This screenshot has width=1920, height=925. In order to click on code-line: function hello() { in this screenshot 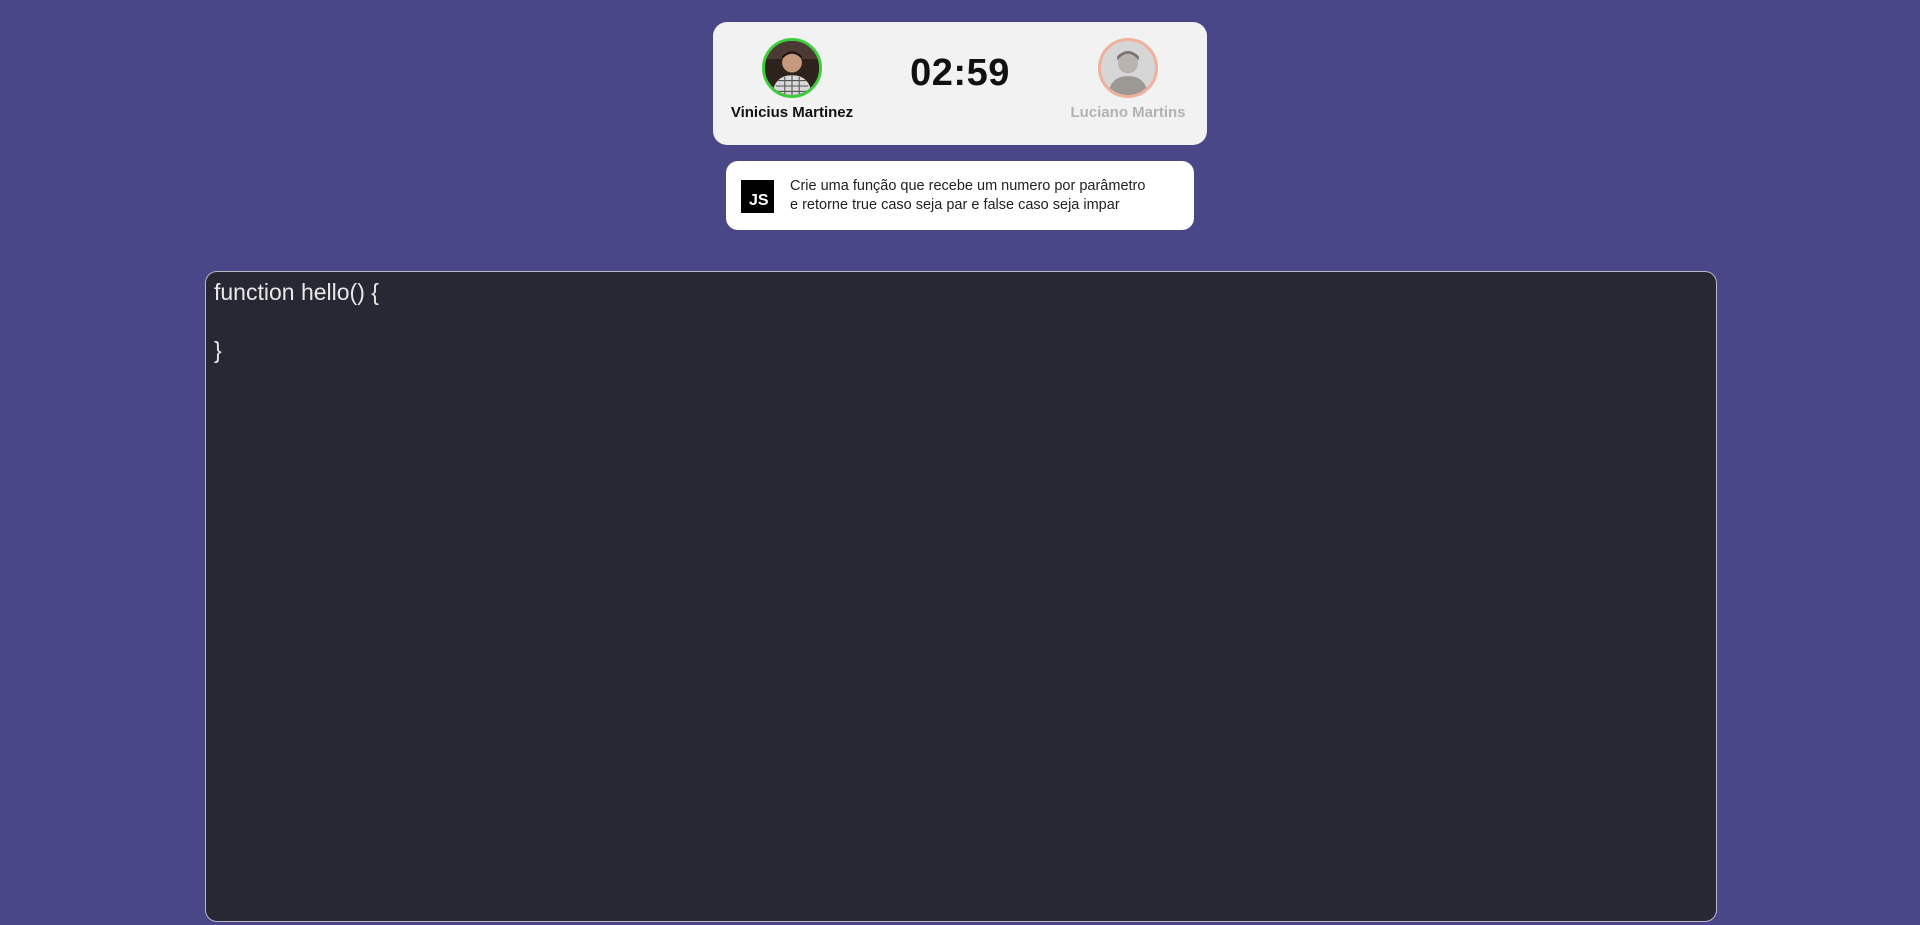, I will do `click(961, 292)`.